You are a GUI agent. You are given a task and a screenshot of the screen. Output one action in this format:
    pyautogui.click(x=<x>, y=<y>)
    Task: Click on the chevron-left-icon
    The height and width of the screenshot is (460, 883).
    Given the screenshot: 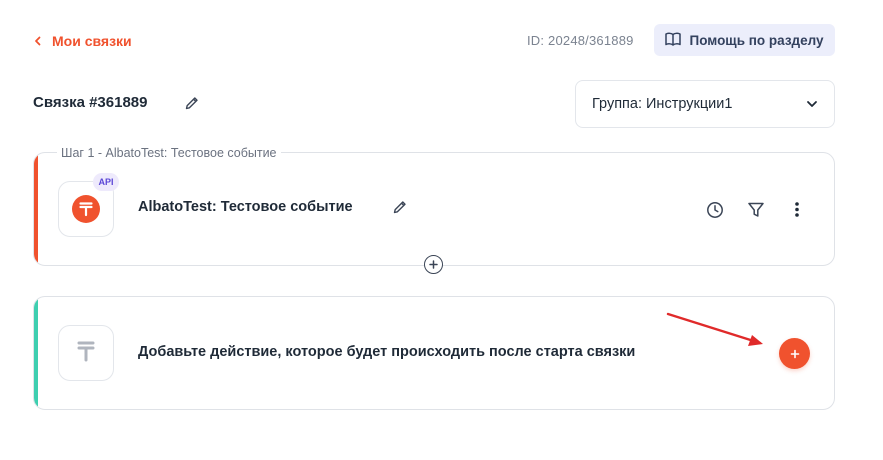 What is the action you would take?
    pyautogui.click(x=38, y=41)
    